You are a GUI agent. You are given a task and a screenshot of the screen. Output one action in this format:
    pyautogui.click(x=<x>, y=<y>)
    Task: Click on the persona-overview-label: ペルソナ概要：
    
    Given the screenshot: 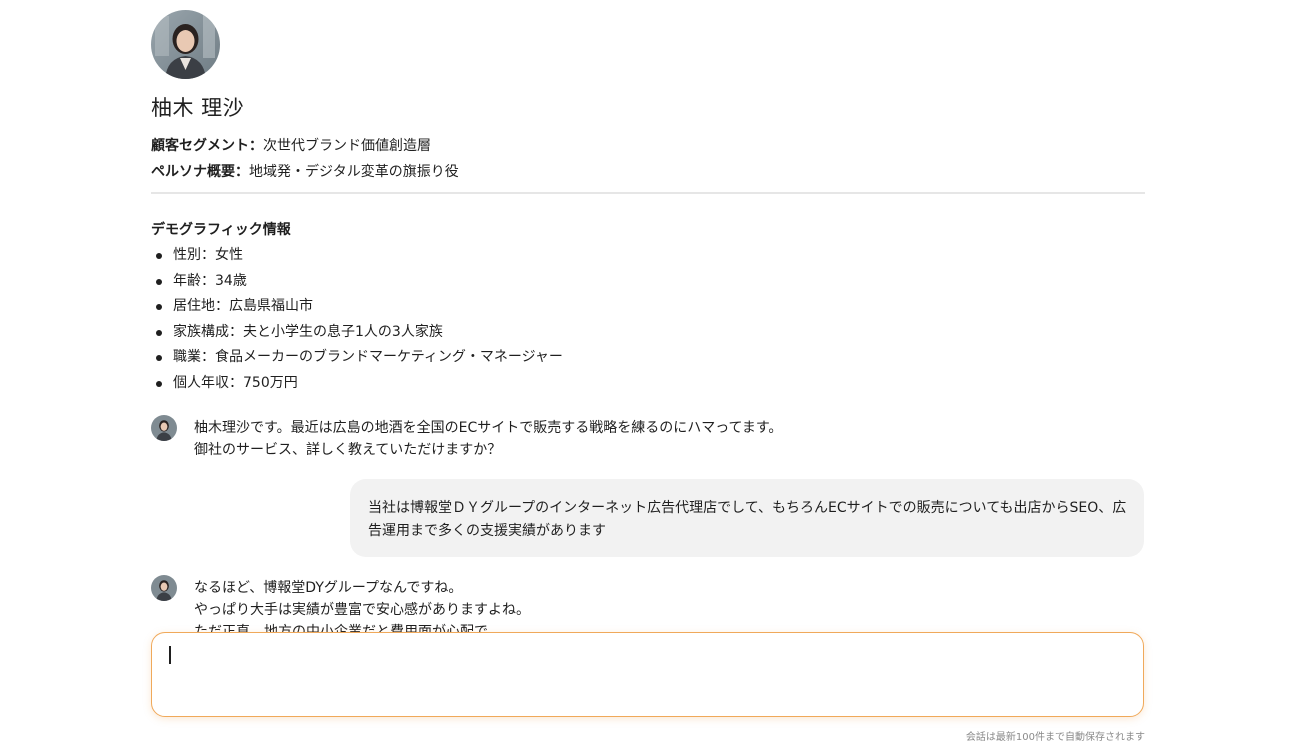 What is the action you would take?
    pyautogui.click(x=200, y=172)
    